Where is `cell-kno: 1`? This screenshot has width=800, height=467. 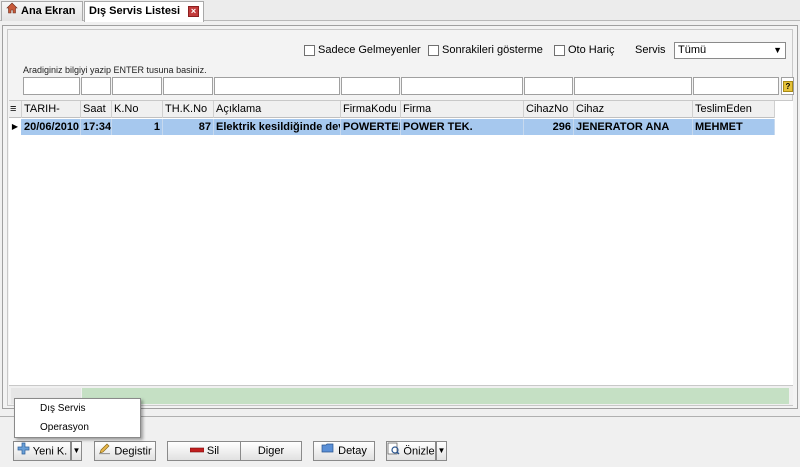 cell-kno: 1 is located at coordinates (137, 127).